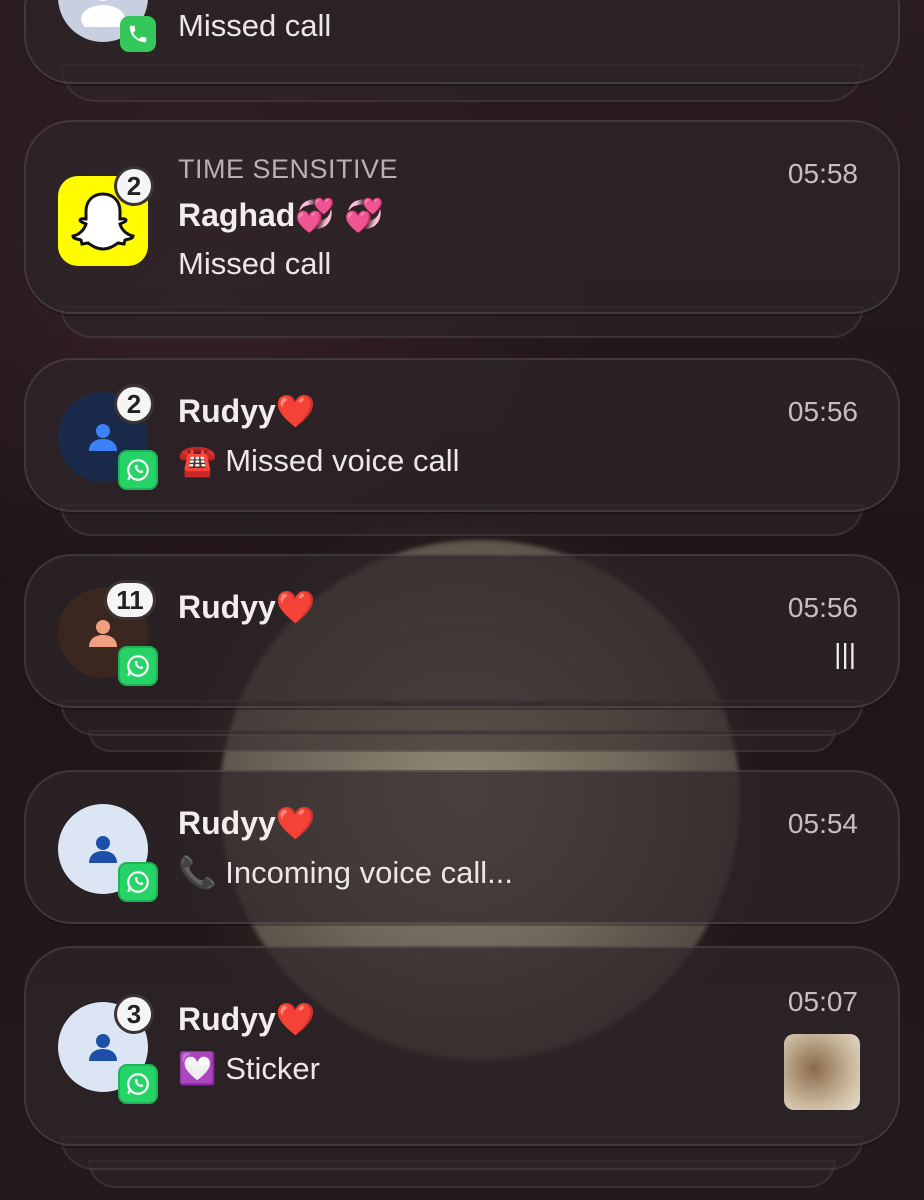 This screenshot has height=1200, width=924. I want to click on notification-body: 💟 Sticker, so click(249, 1068).